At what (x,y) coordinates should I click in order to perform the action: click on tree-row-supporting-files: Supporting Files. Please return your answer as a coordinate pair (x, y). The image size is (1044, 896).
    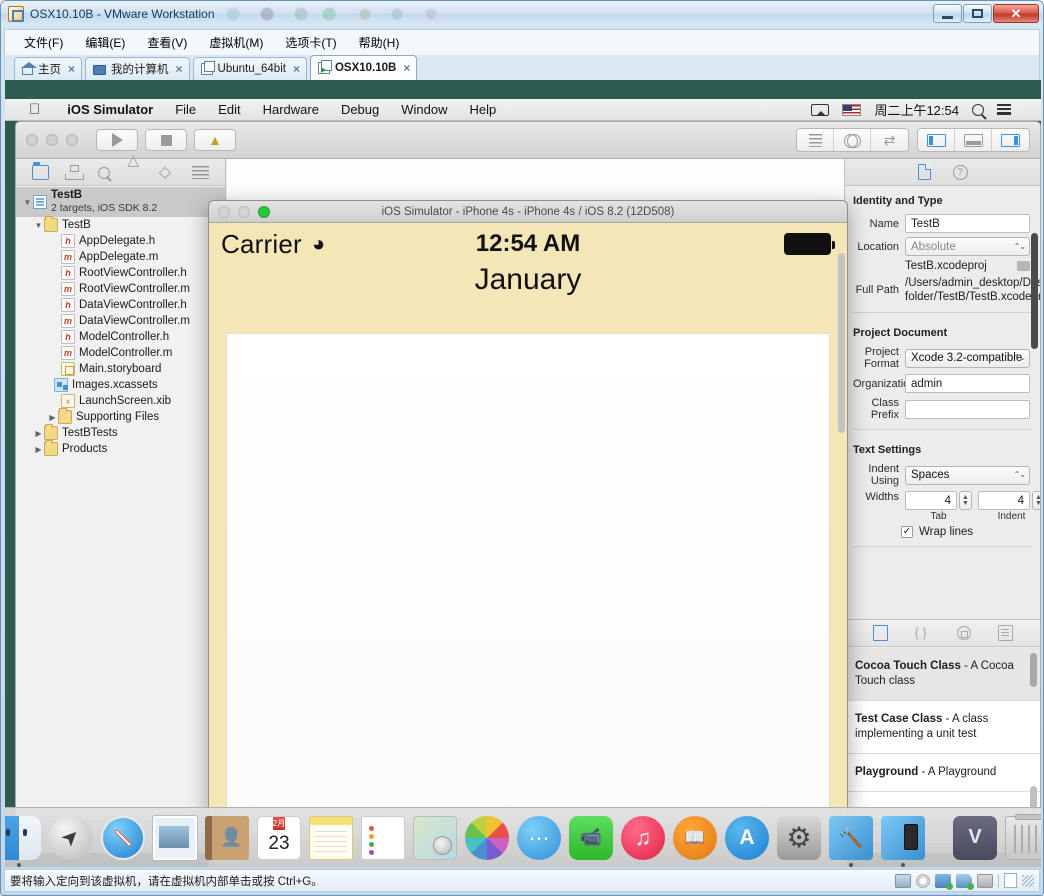
    Looking at the image, I should click on (120, 416).